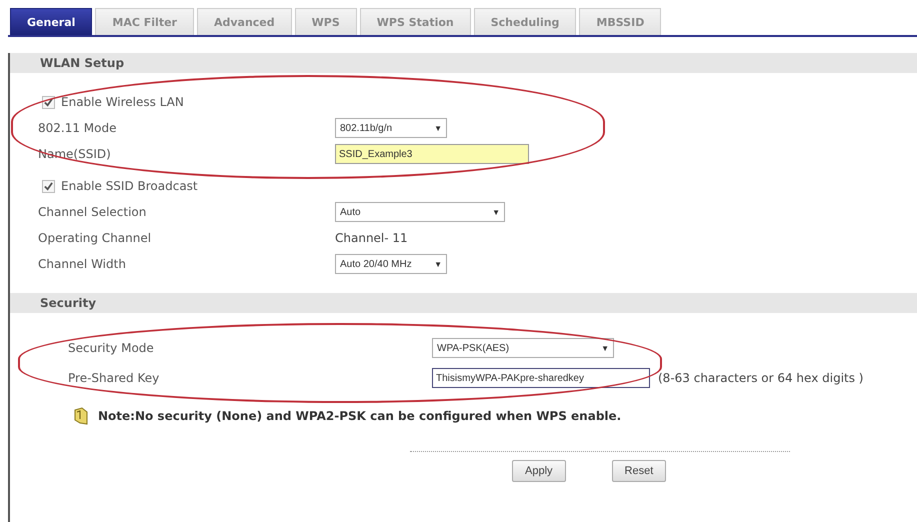 The image size is (917, 522). I want to click on dropdown: 802.11b/g/n ▼, so click(391, 128).